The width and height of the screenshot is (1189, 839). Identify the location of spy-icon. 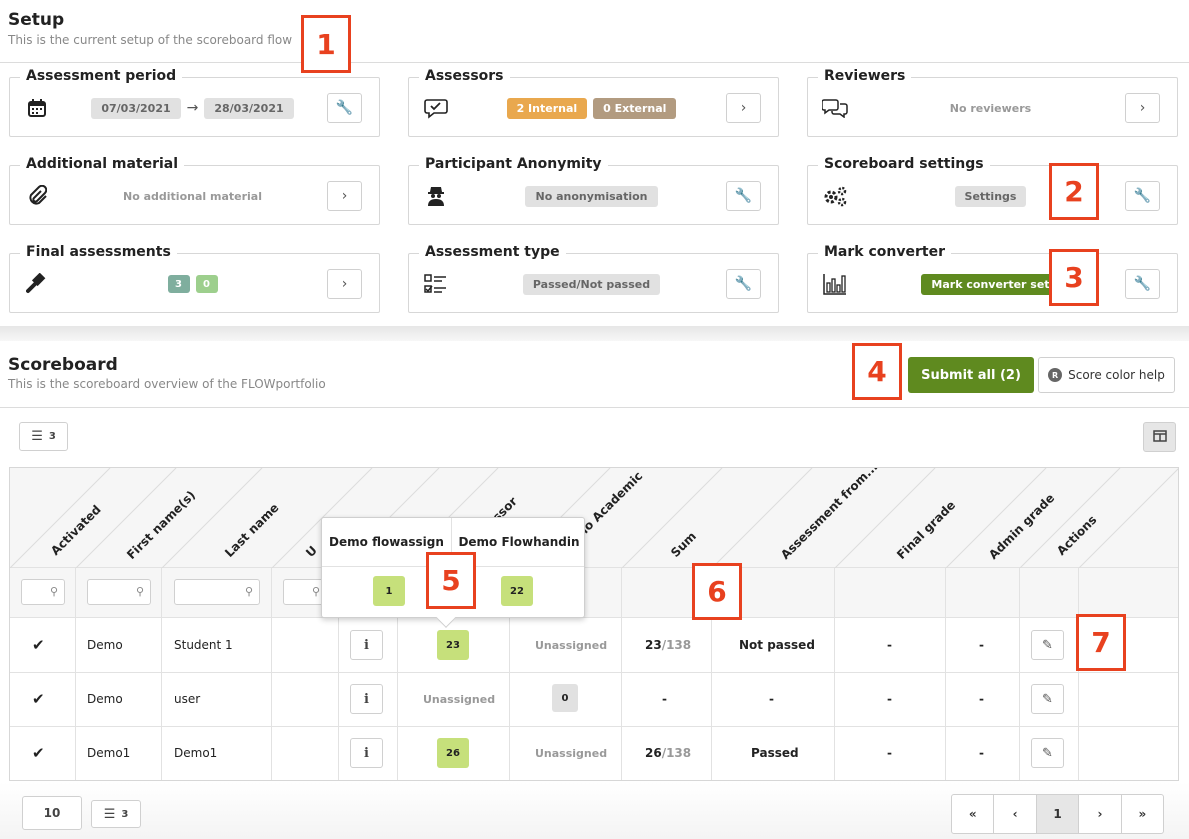
(436, 196).